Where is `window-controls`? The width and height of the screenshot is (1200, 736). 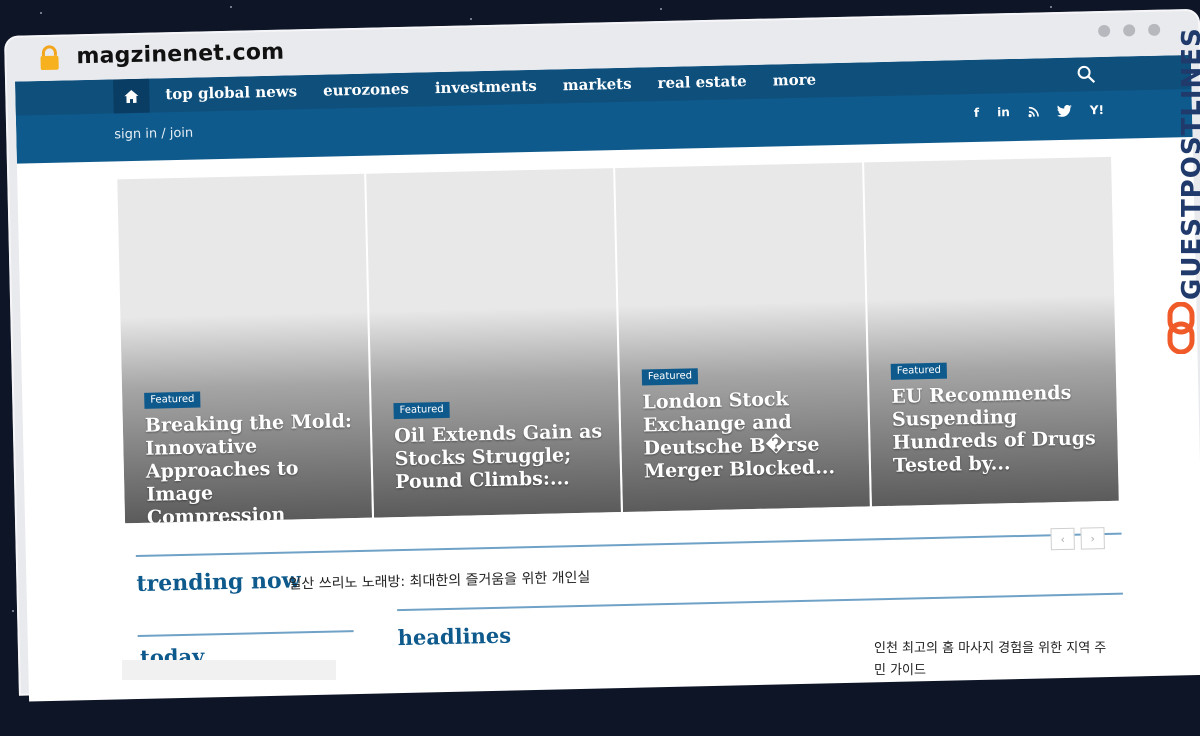 window-controls is located at coordinates (1129, 30).